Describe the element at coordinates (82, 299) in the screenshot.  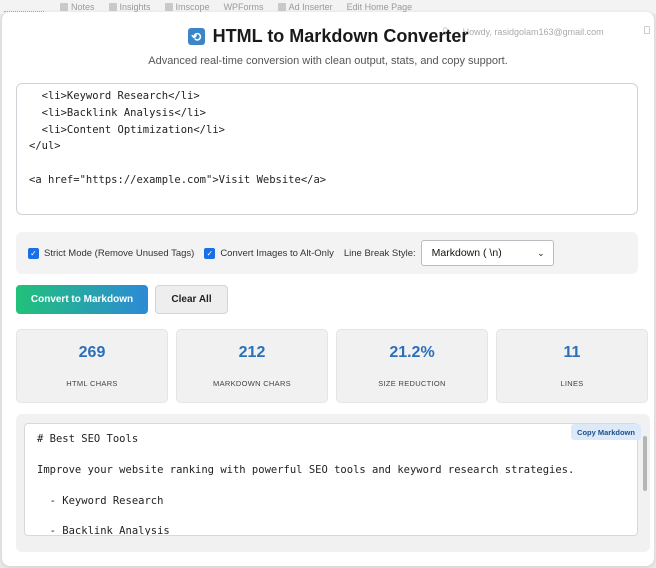
I see `convert-button: Convert to Markdown` at that location.